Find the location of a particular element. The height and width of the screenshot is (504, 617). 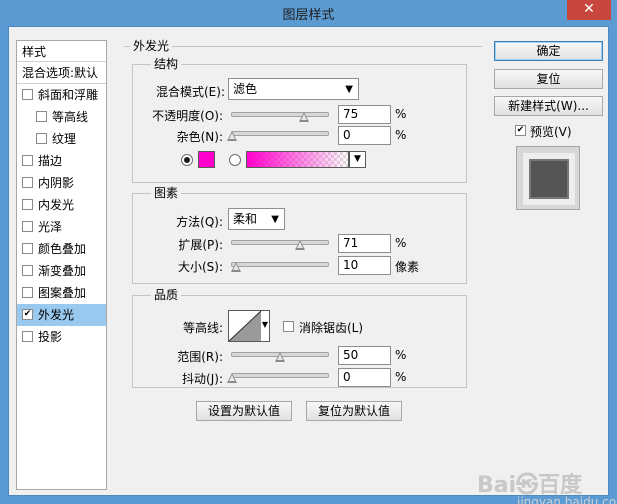

range-slider is located at coordinates (280, 357).